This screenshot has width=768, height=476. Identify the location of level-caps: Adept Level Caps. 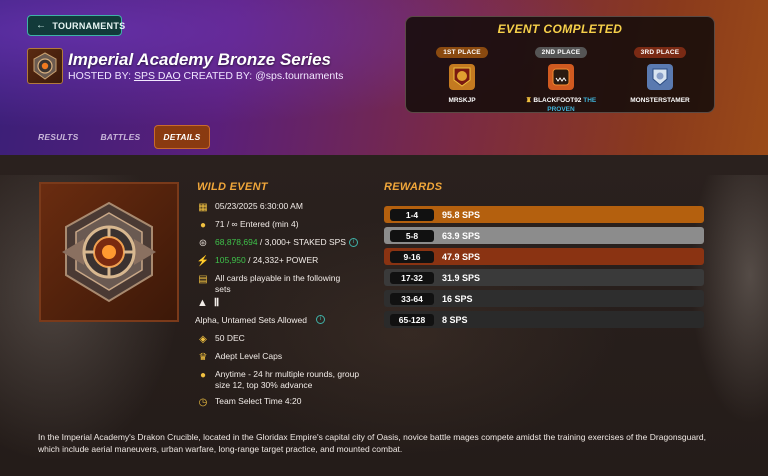
(249, 356).